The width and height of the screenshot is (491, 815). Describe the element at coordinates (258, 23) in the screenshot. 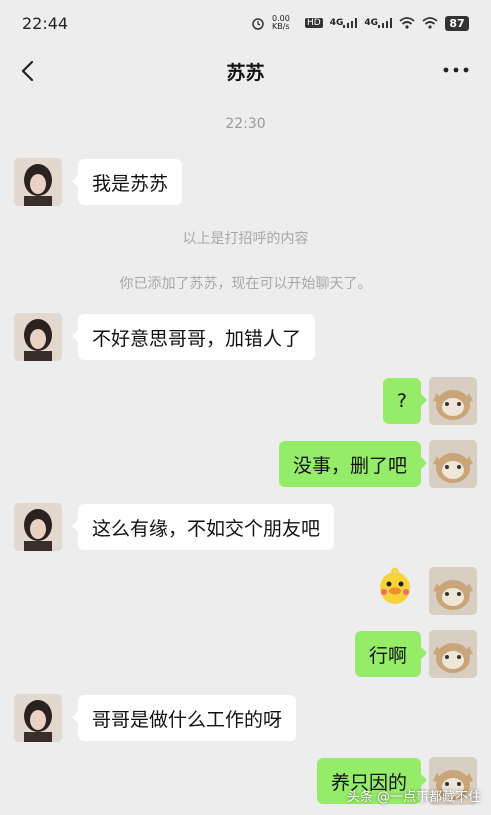

I see `alarm-icon` at that location.